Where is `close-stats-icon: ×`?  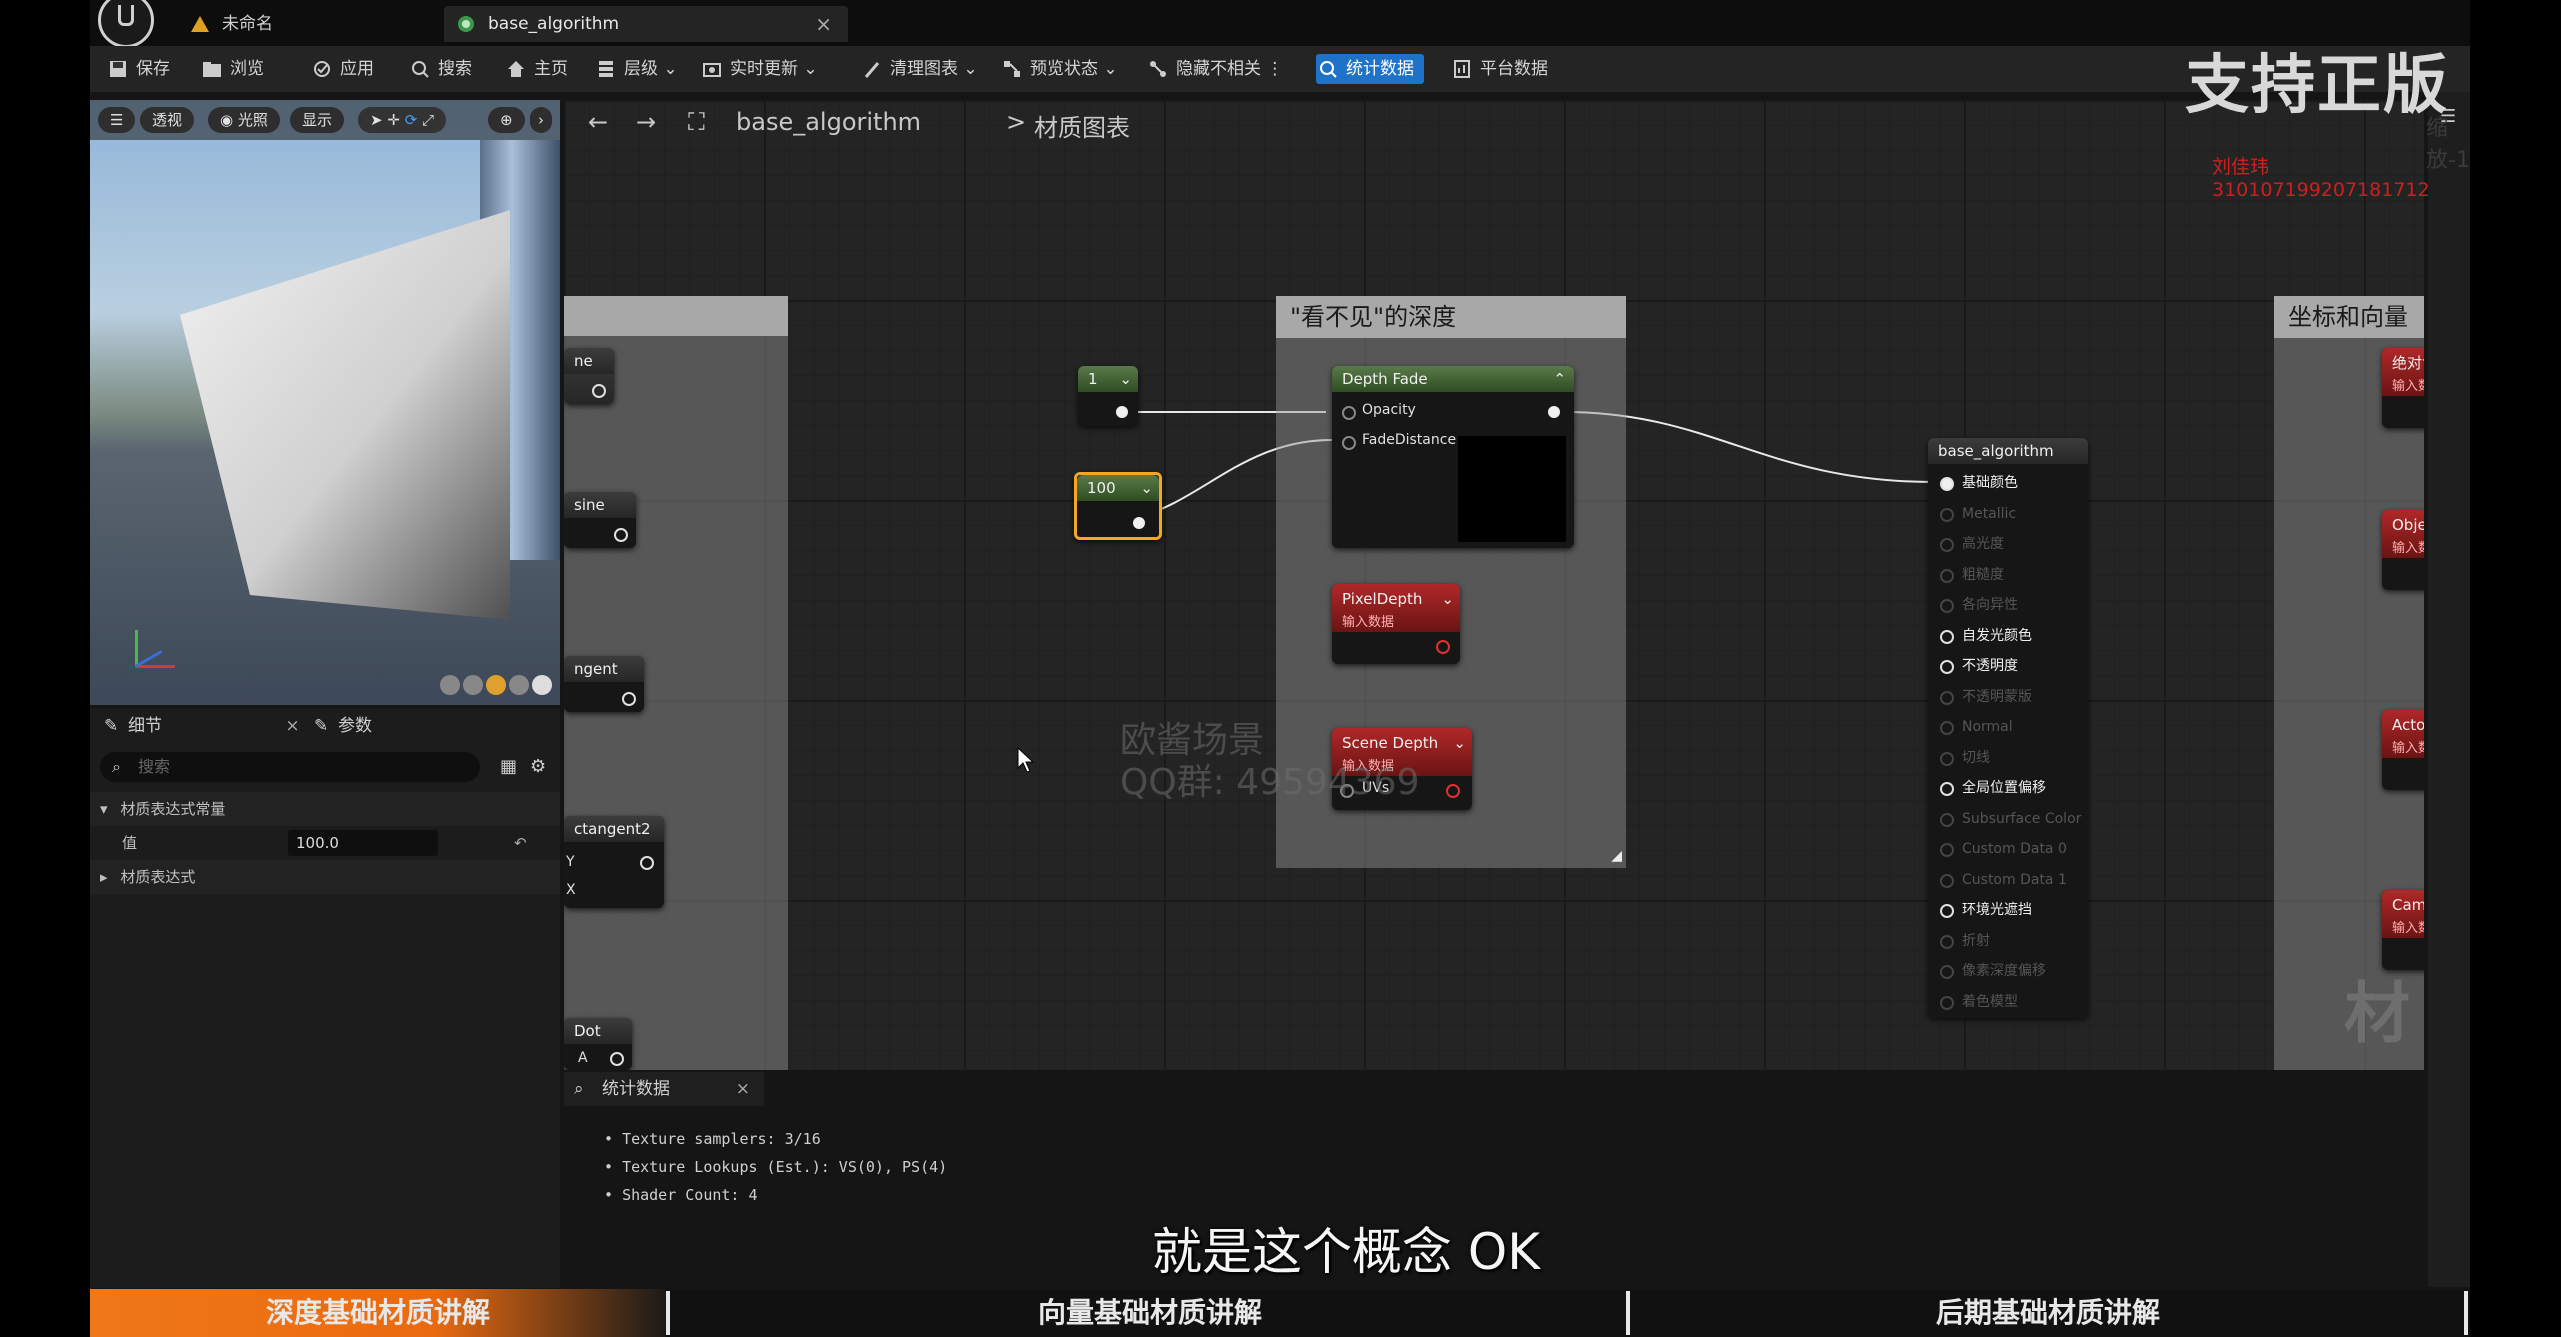
close-stats-icon: × is located at coordinates (743, 1089).